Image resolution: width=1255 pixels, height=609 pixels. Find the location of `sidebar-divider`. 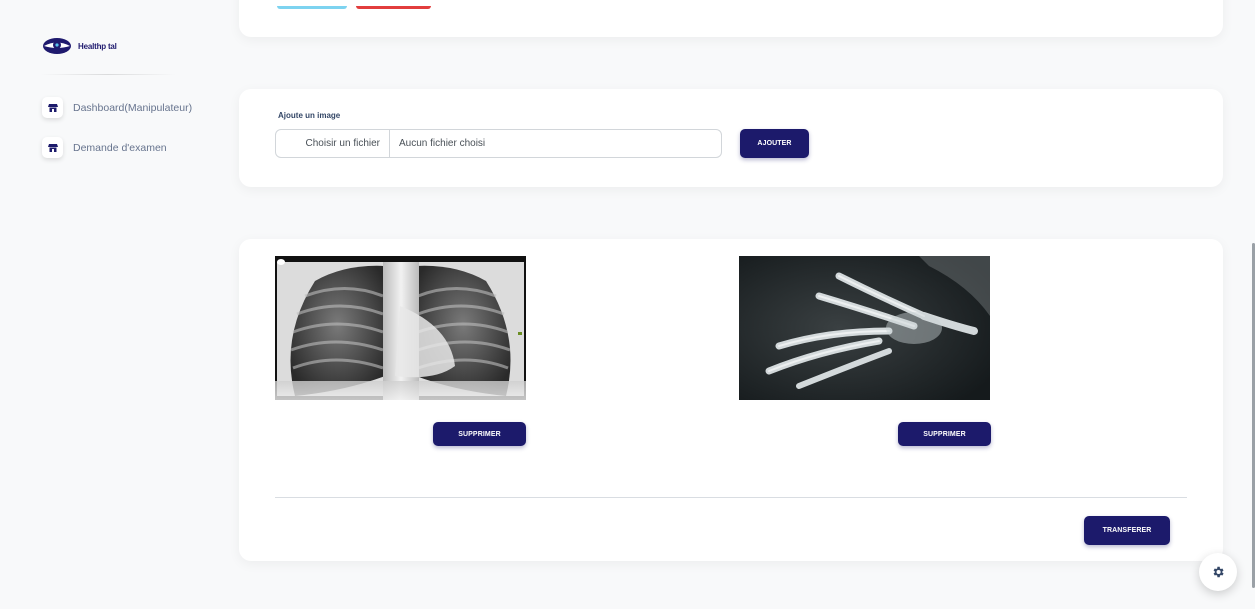

sidebar-divider is located at coordinates (108, 74).